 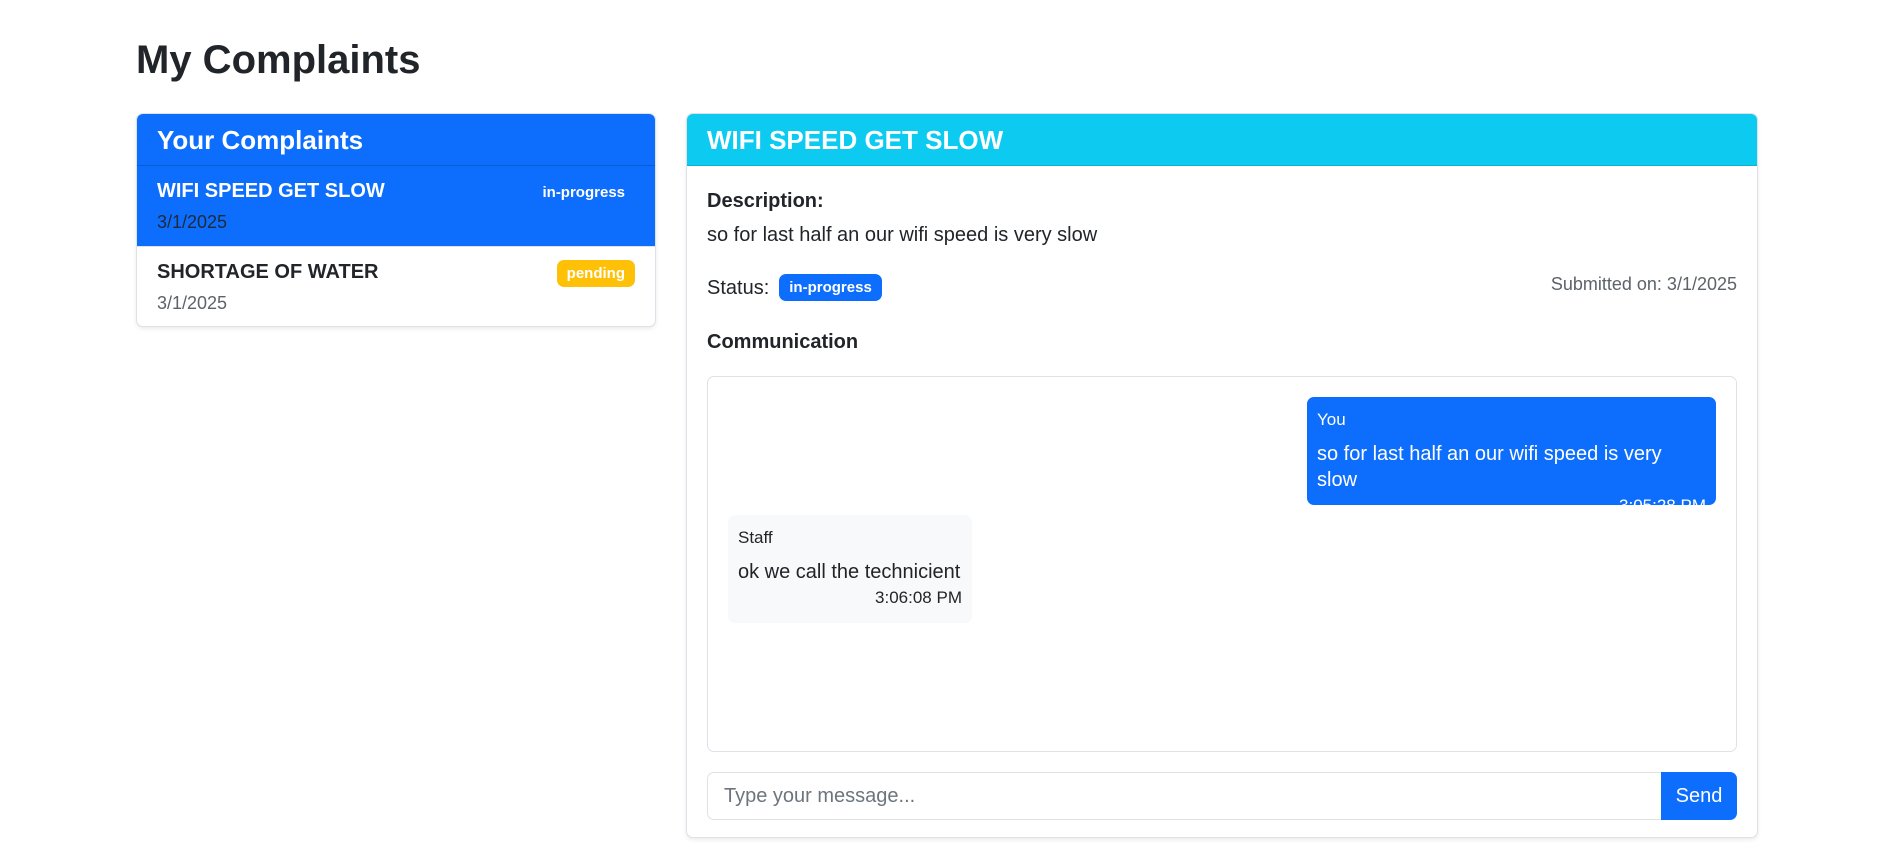 I want to click on status-label: Status:, so click(x=738, y=287).